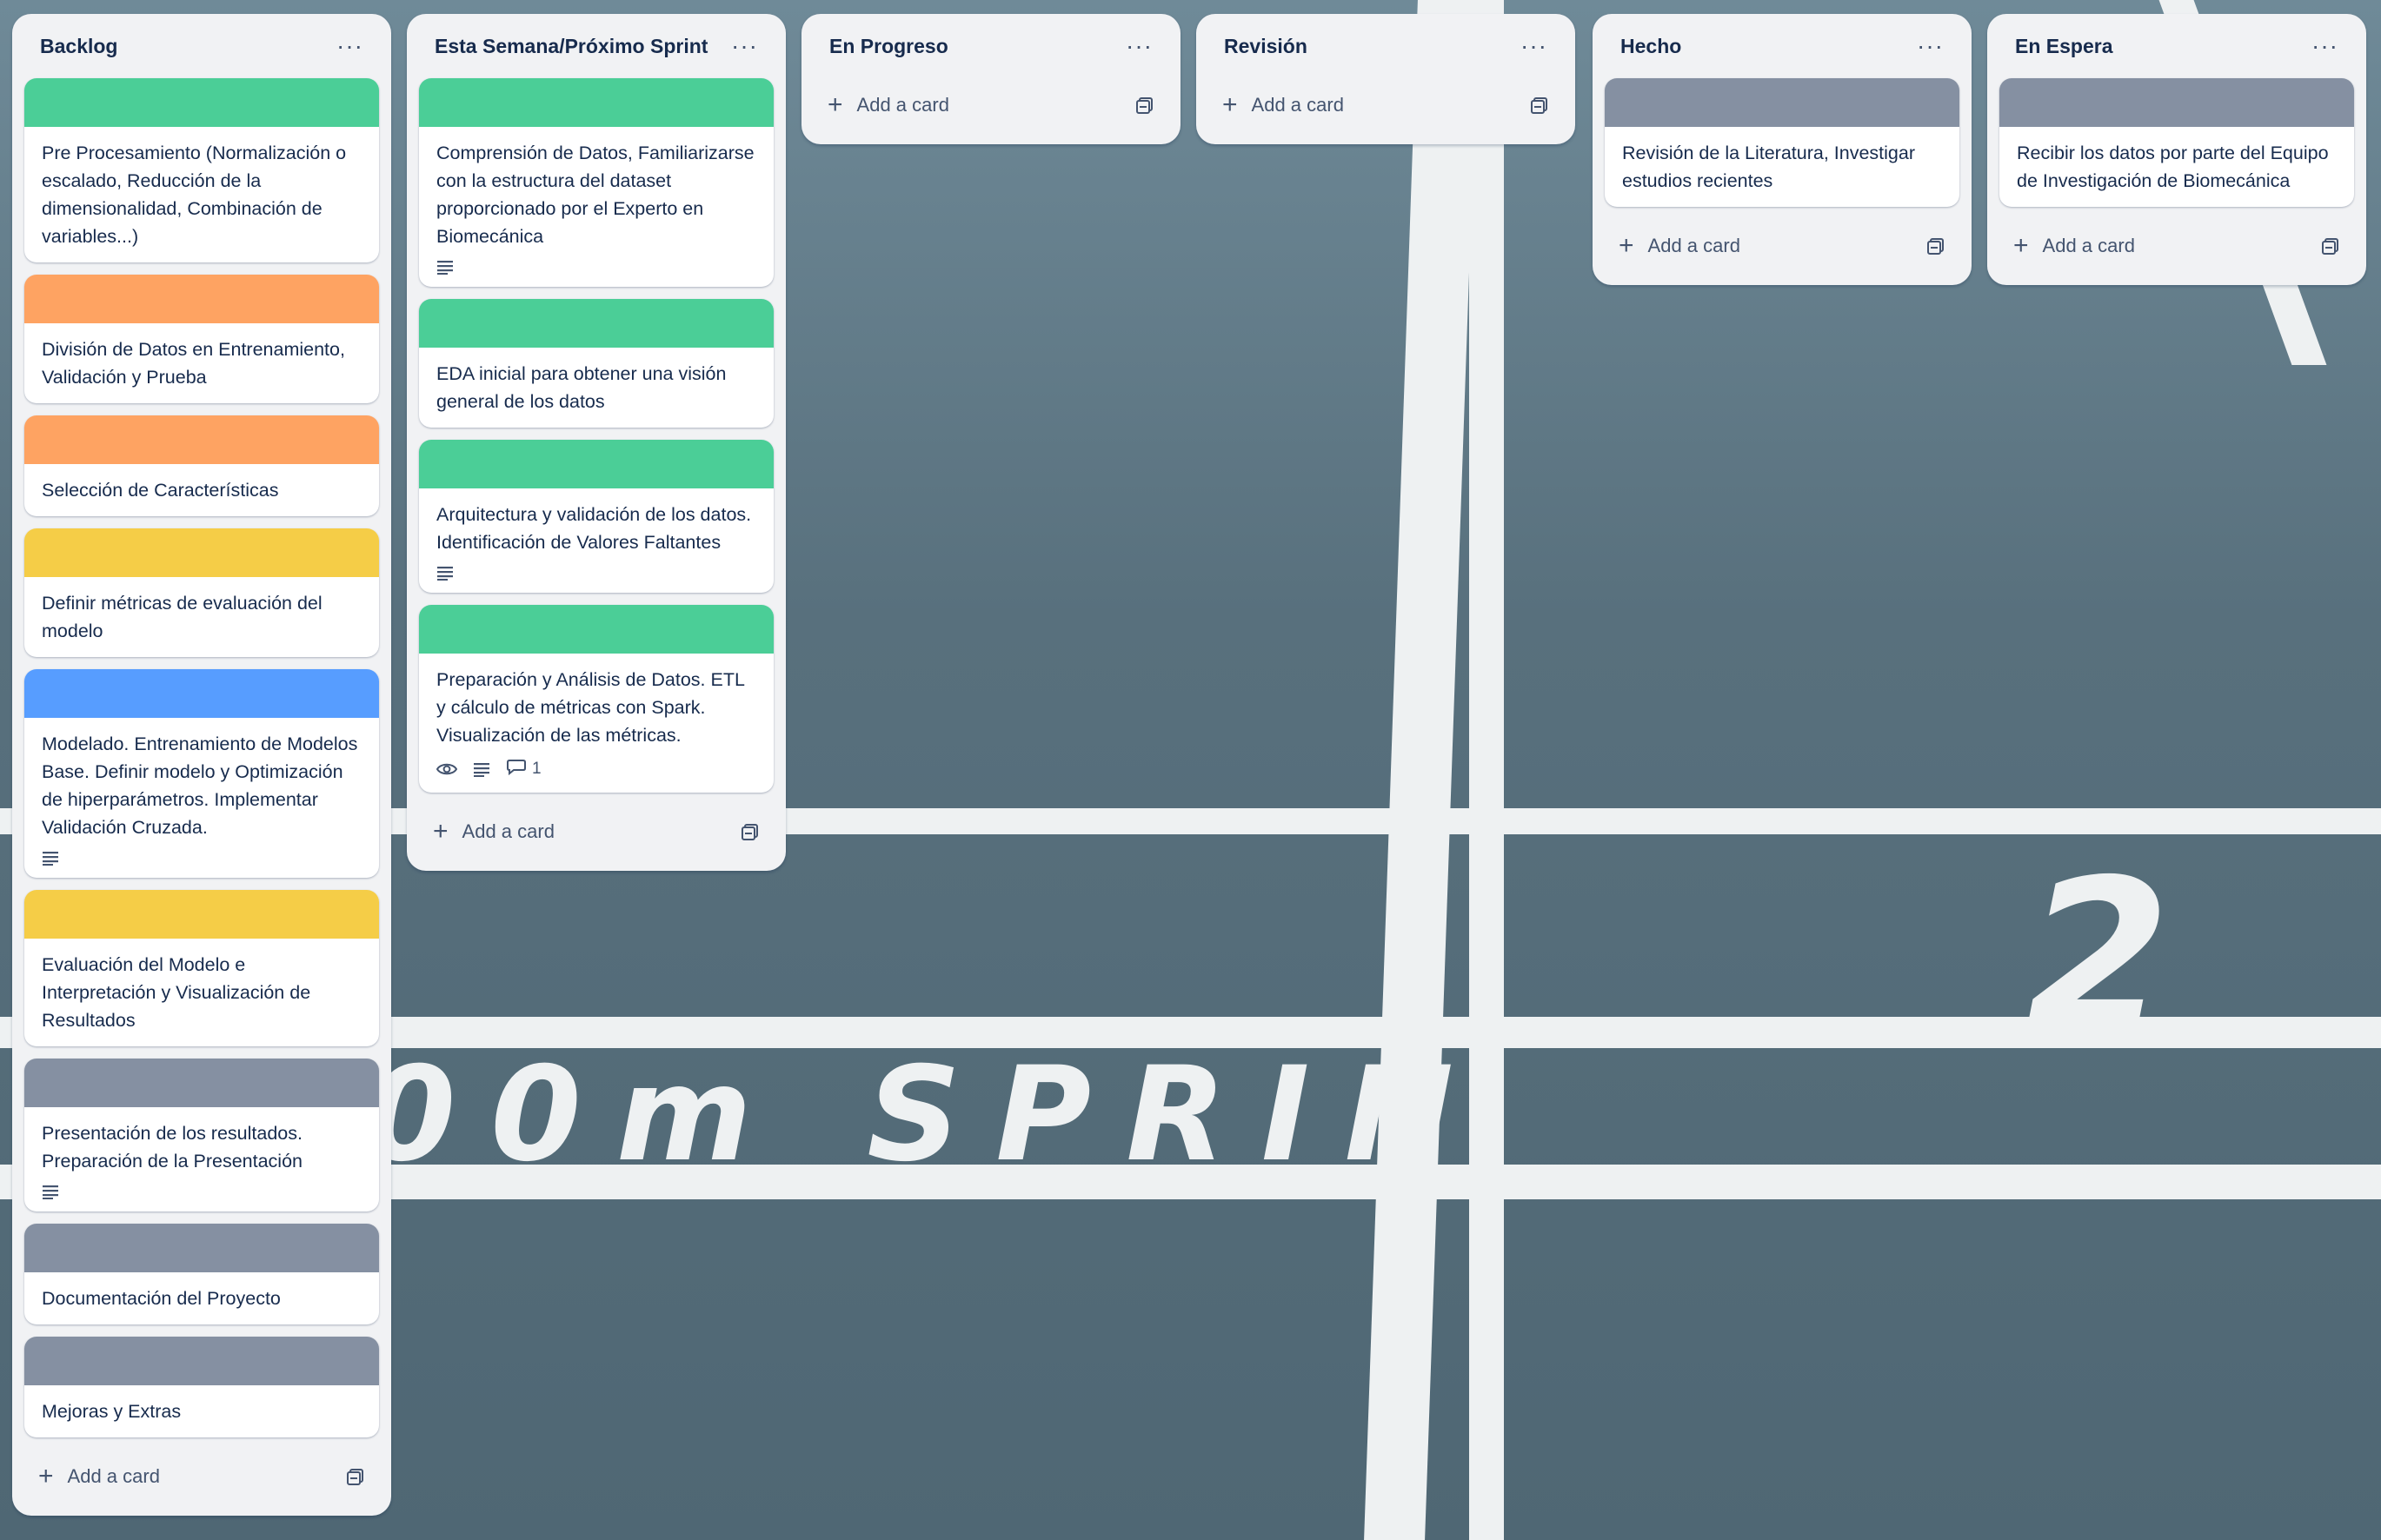  Describe the element at coordinates (1782, 46) in the screenshot. I see `list-header: Hecho ···` at that location.